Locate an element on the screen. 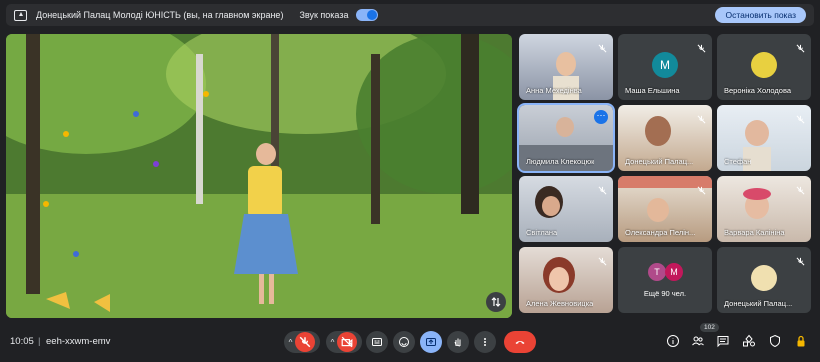  more-vert-icon is located at coordinates (485, 342).